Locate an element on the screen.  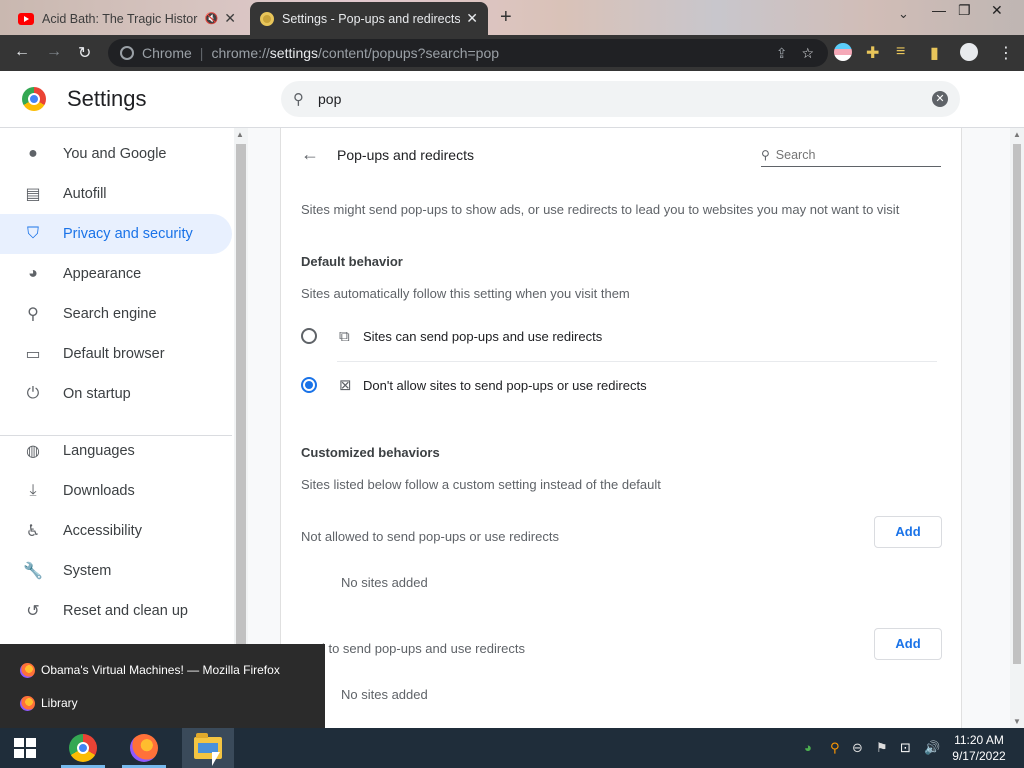
download-icon: ⤓ is located at coordinates (33, 490).